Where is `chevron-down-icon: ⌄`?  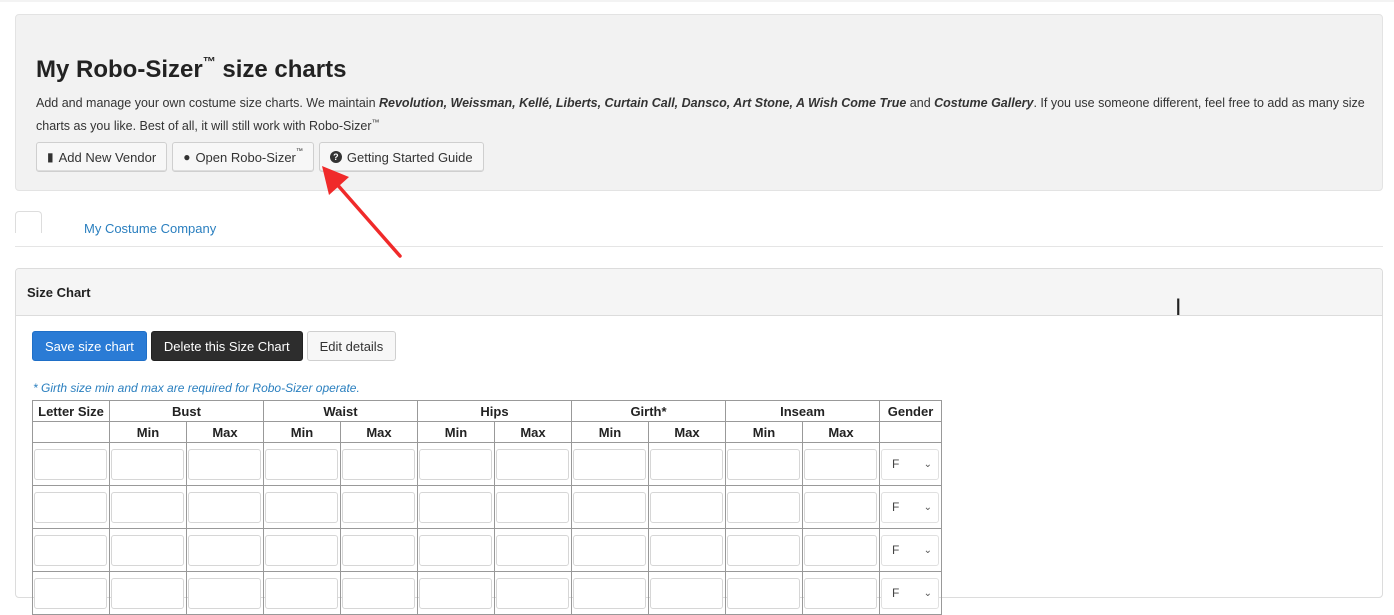
chevron-down-icon: ⌄ is located at coordinates (927, 464).